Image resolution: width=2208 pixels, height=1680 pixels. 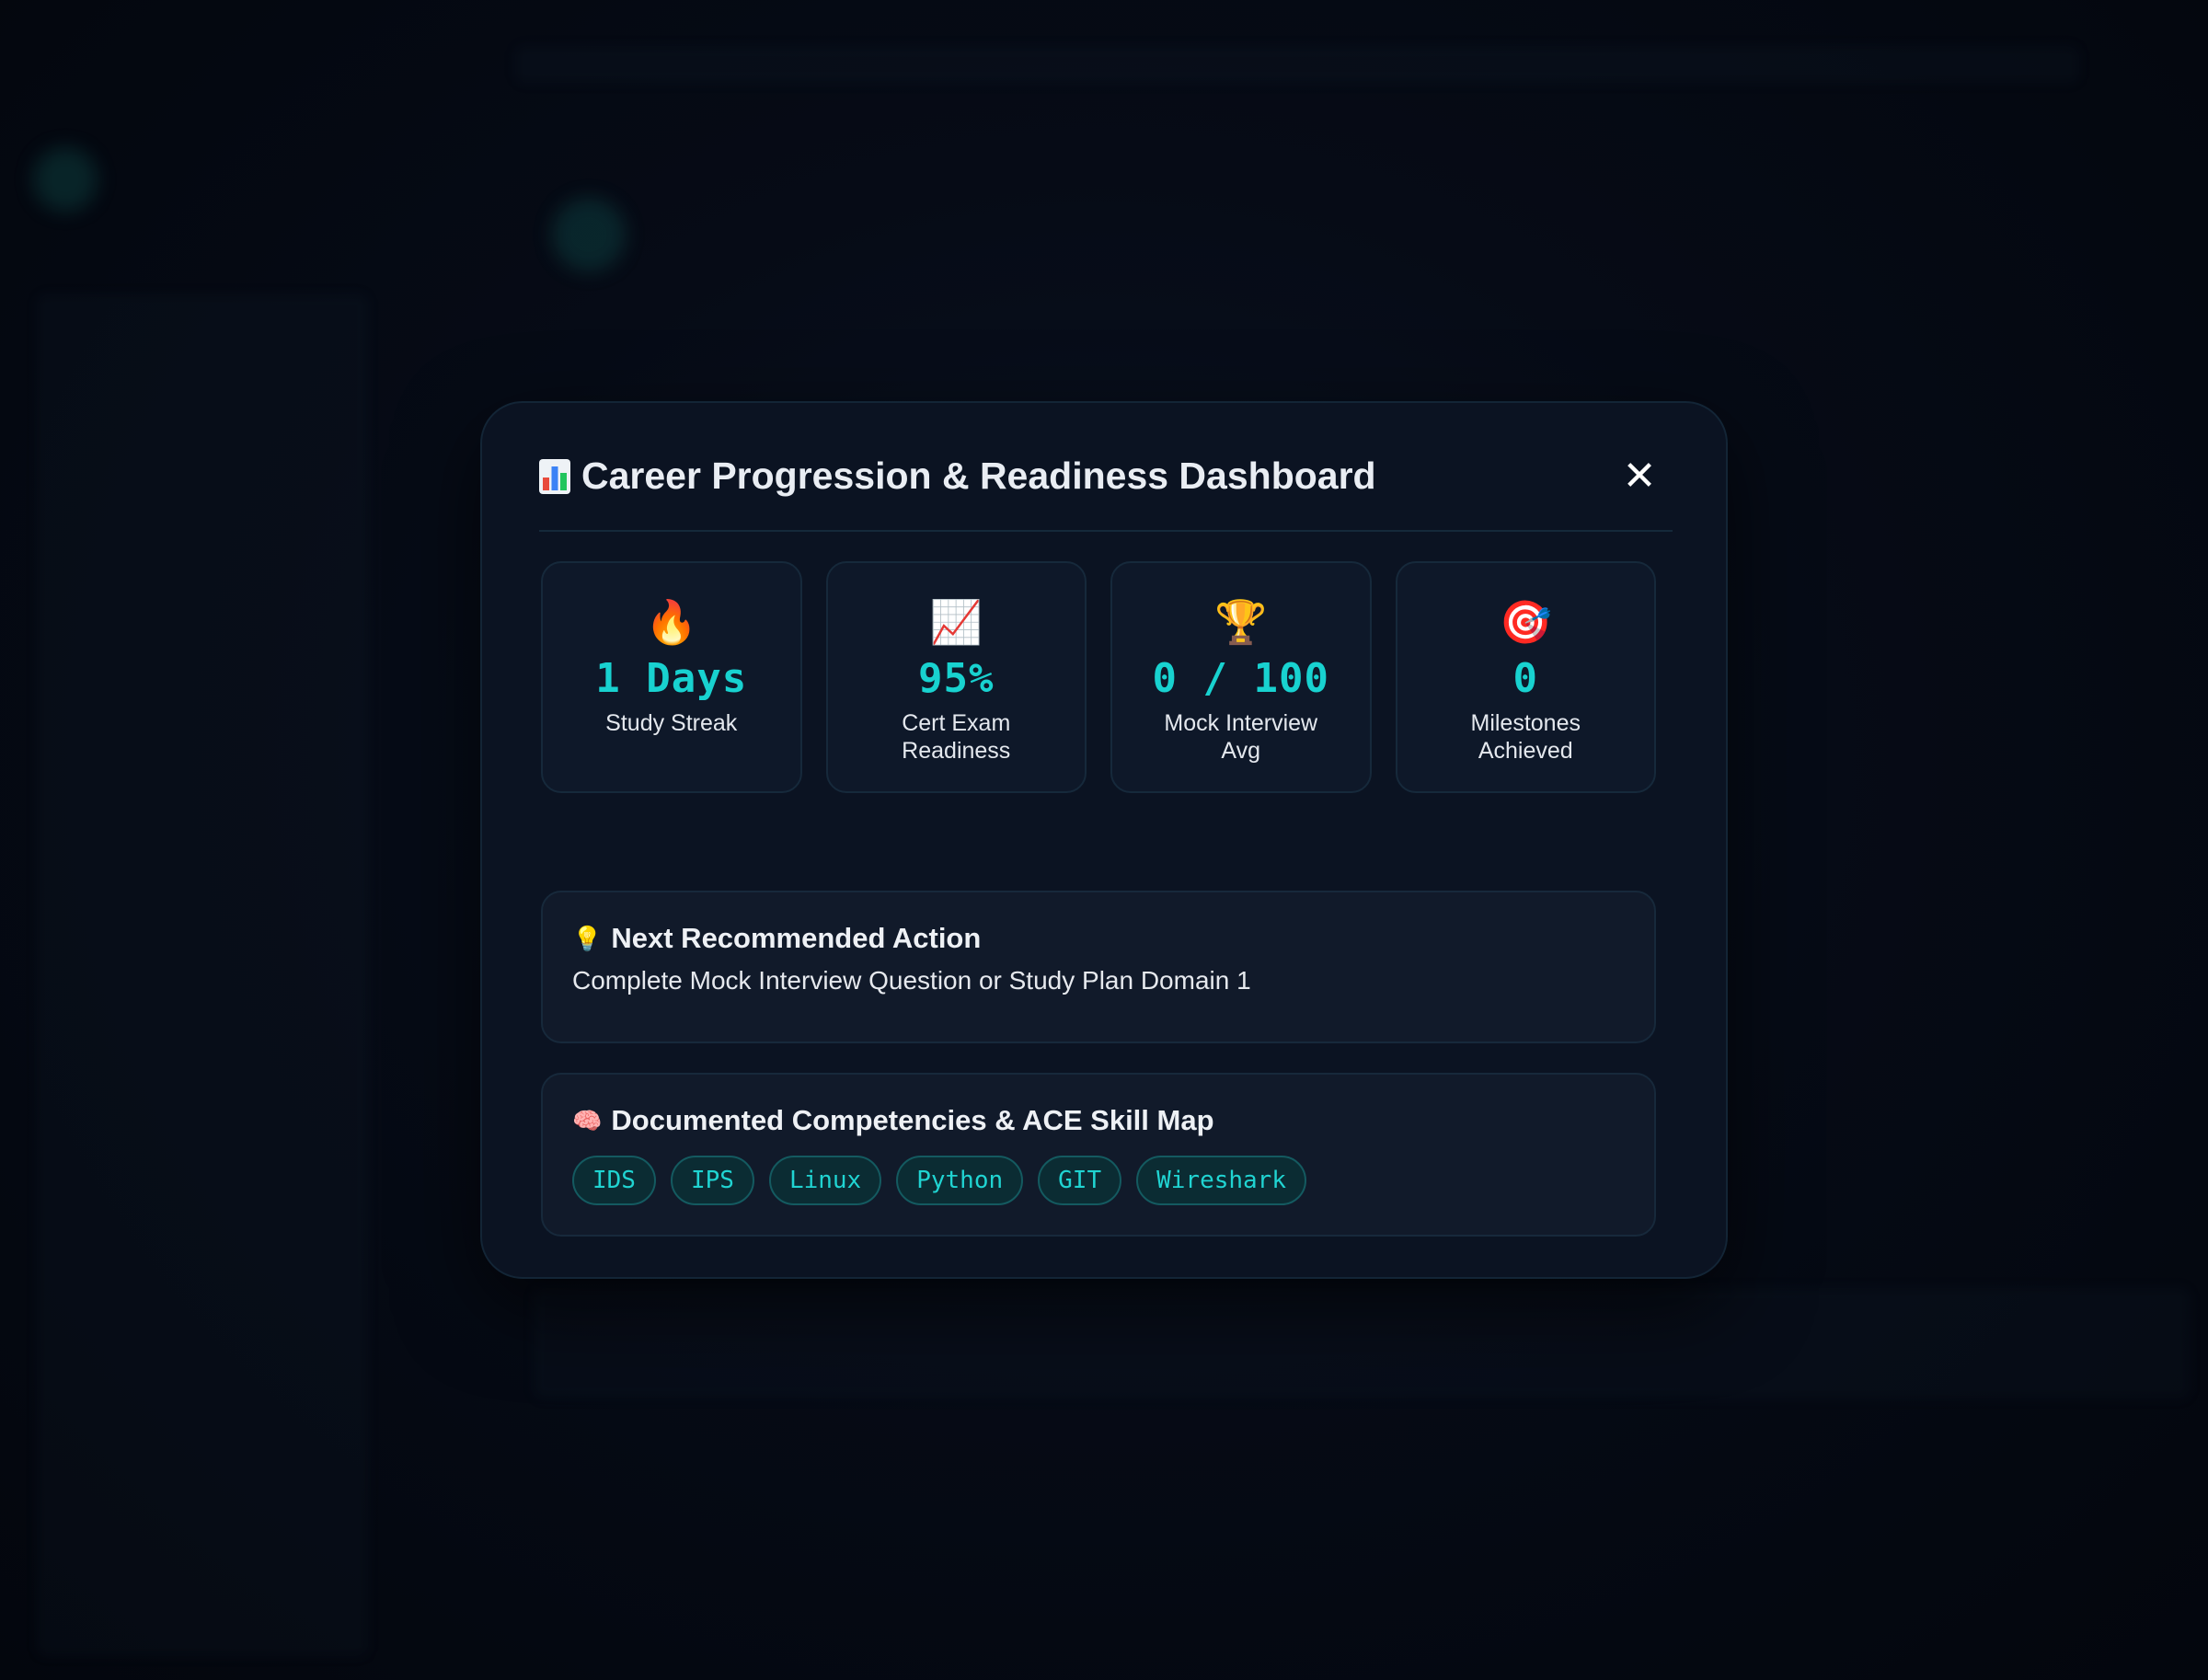 I want to click on skill-tags: IDS IPS Linux Python GIT Wireshark, so click(x=939, y=1180).